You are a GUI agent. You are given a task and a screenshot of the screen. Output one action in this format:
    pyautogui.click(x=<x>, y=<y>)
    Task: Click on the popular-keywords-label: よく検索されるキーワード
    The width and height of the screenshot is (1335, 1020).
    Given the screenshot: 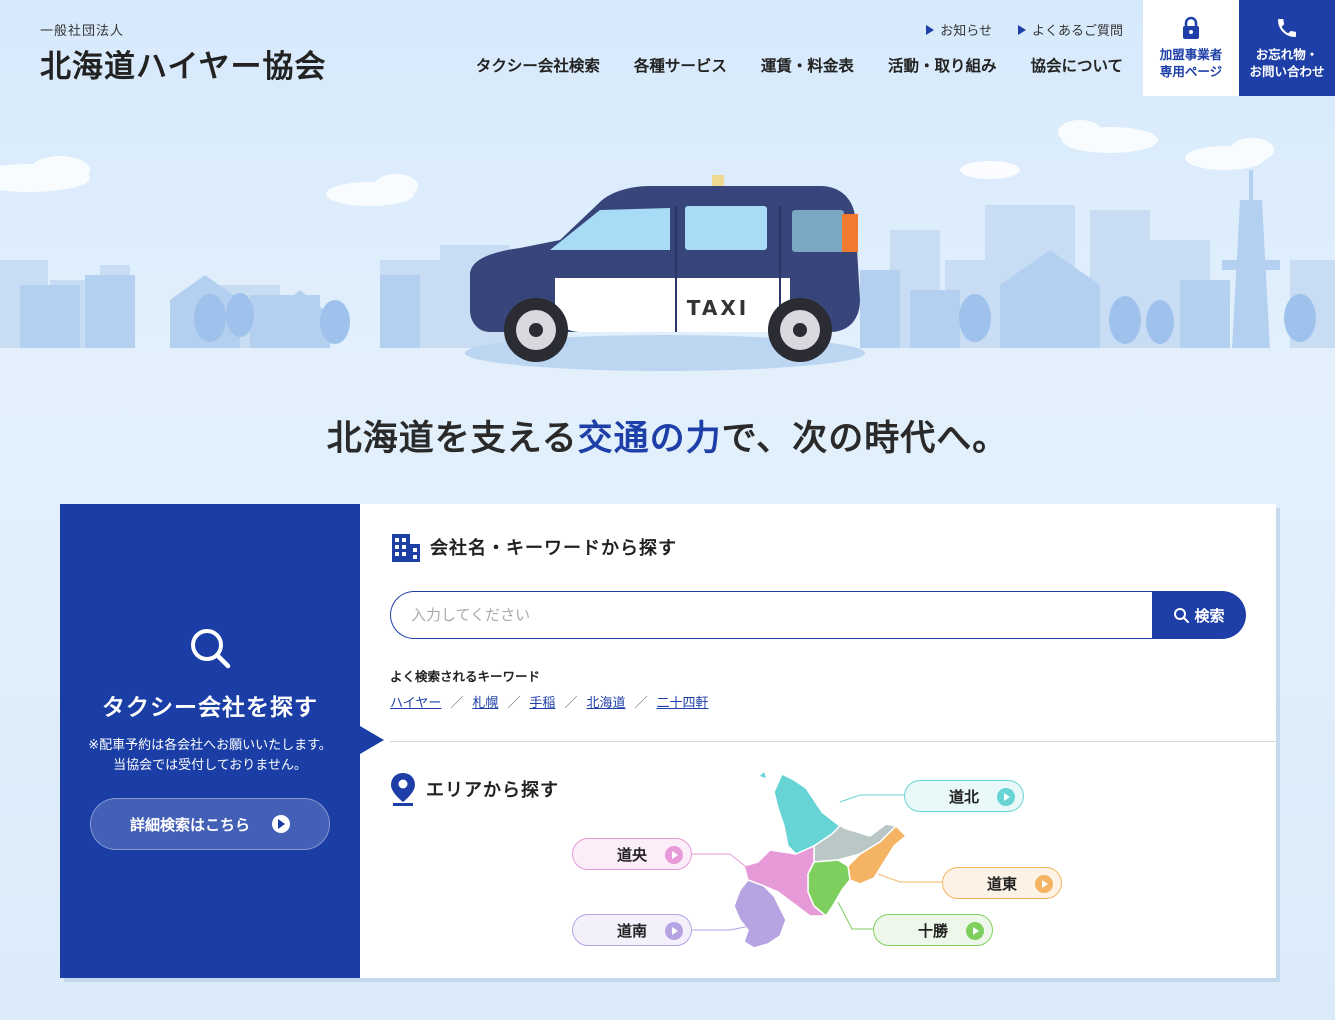 What is the action you would take?
    pyautogui.click(x=465, y=676)
    